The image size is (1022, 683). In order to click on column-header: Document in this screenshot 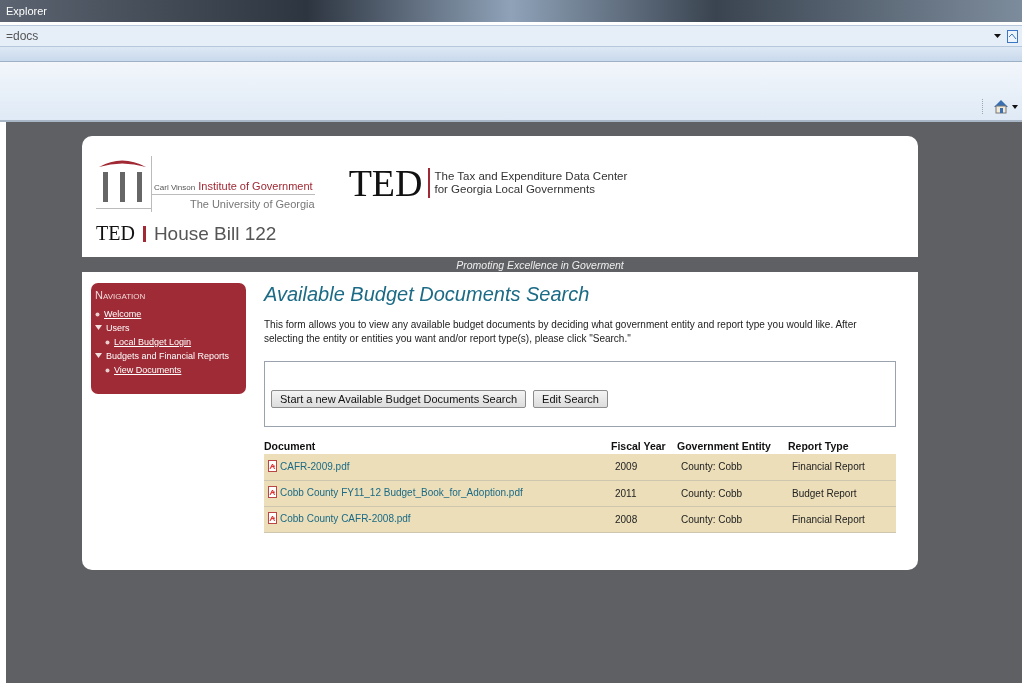, I will do `click(437, 446)`.